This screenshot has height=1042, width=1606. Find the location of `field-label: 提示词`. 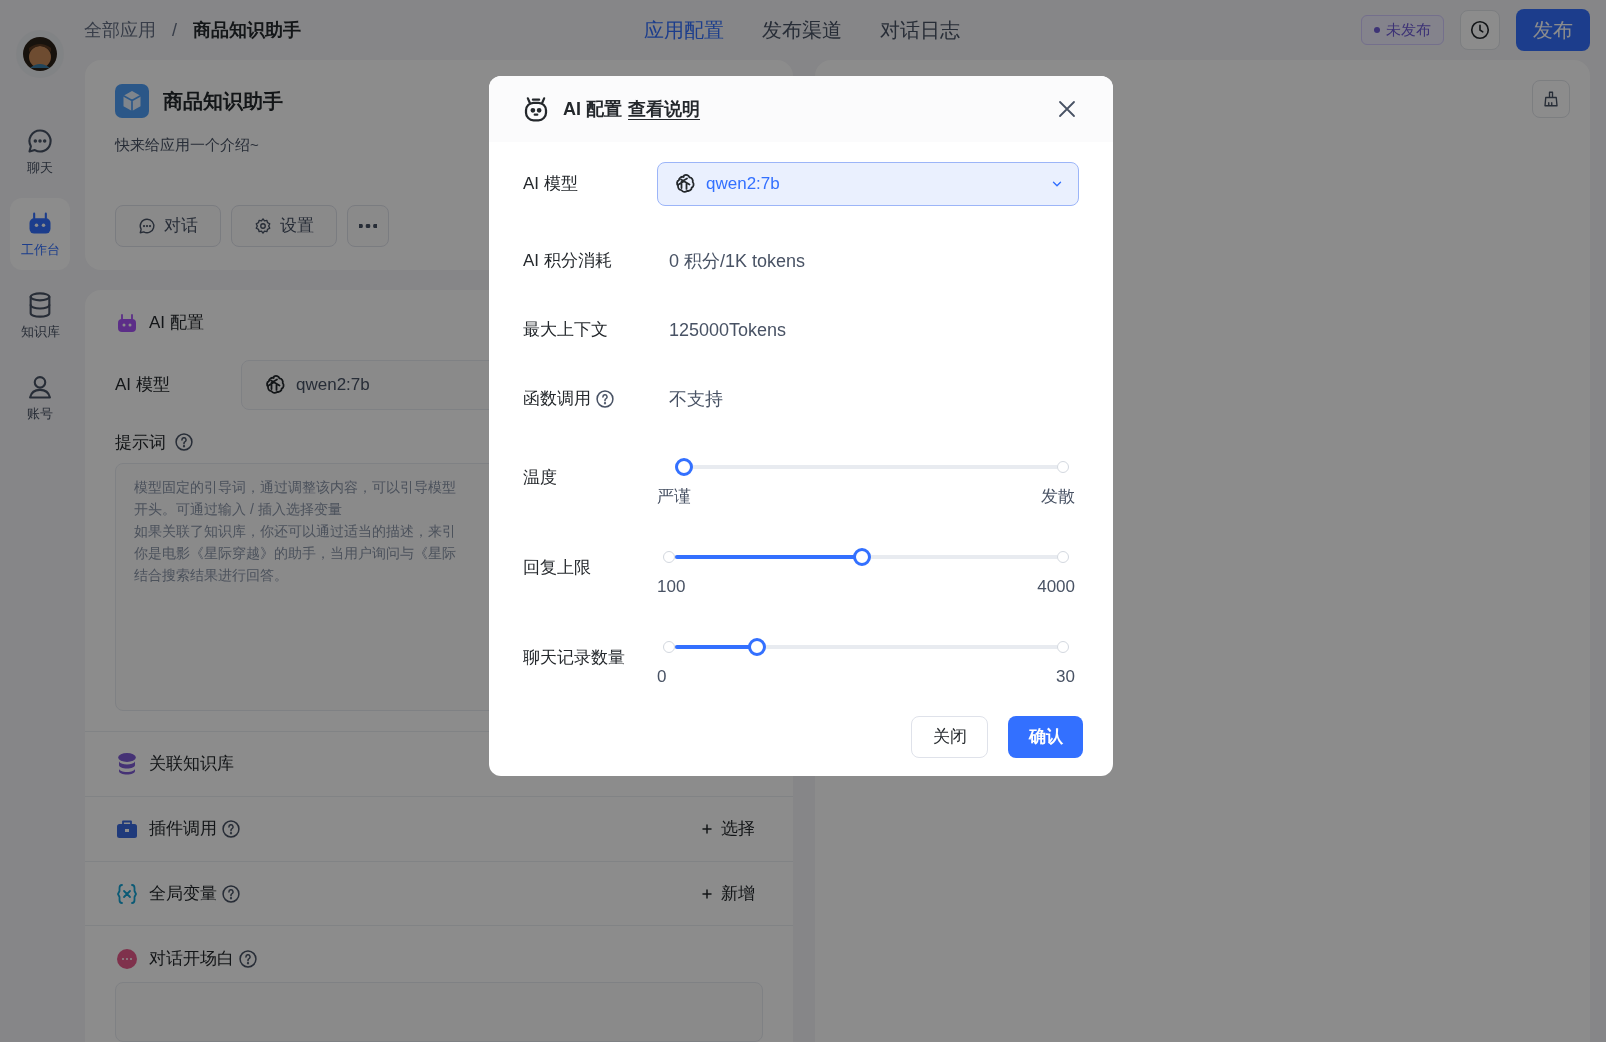

field-label: 提示词 is located at coordinates (140, 442).